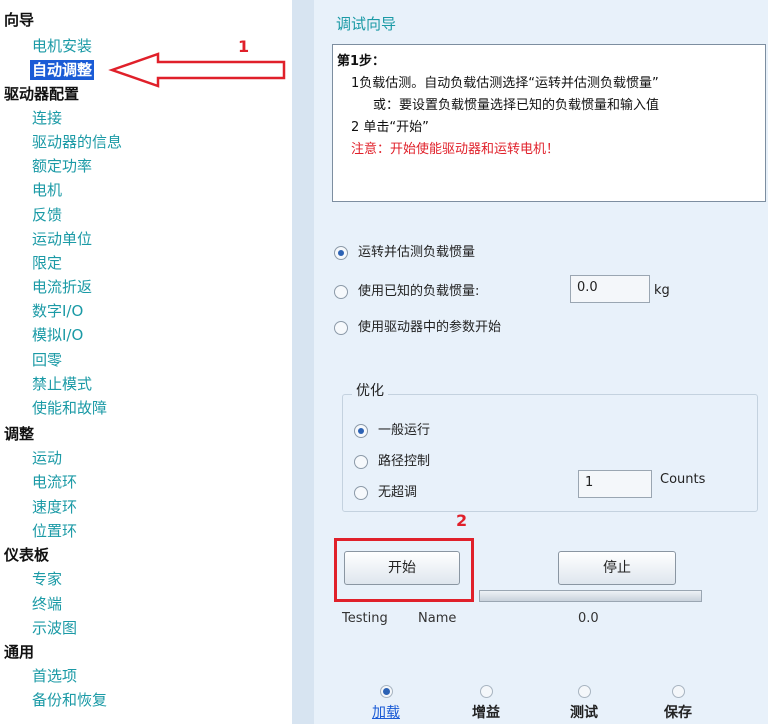 Image resolution: width=768 pixels, height=724 pixels. What do you see at coordinates (54, 531) in the screenshot?
I see `nav-item-position-loop: 位置环` at bounding box center [54, 531].